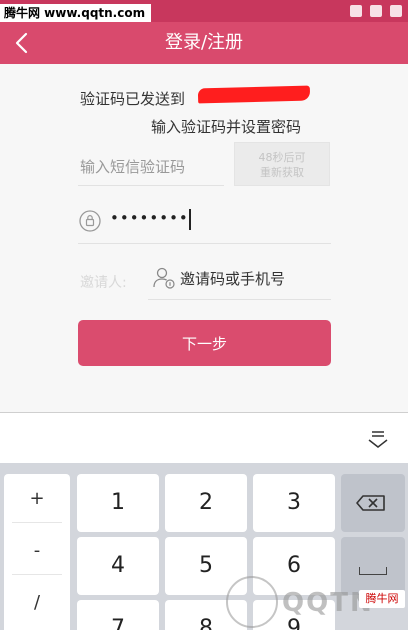 The image size is (408, 630). I want to click on text-cursor, so click(190, 219).